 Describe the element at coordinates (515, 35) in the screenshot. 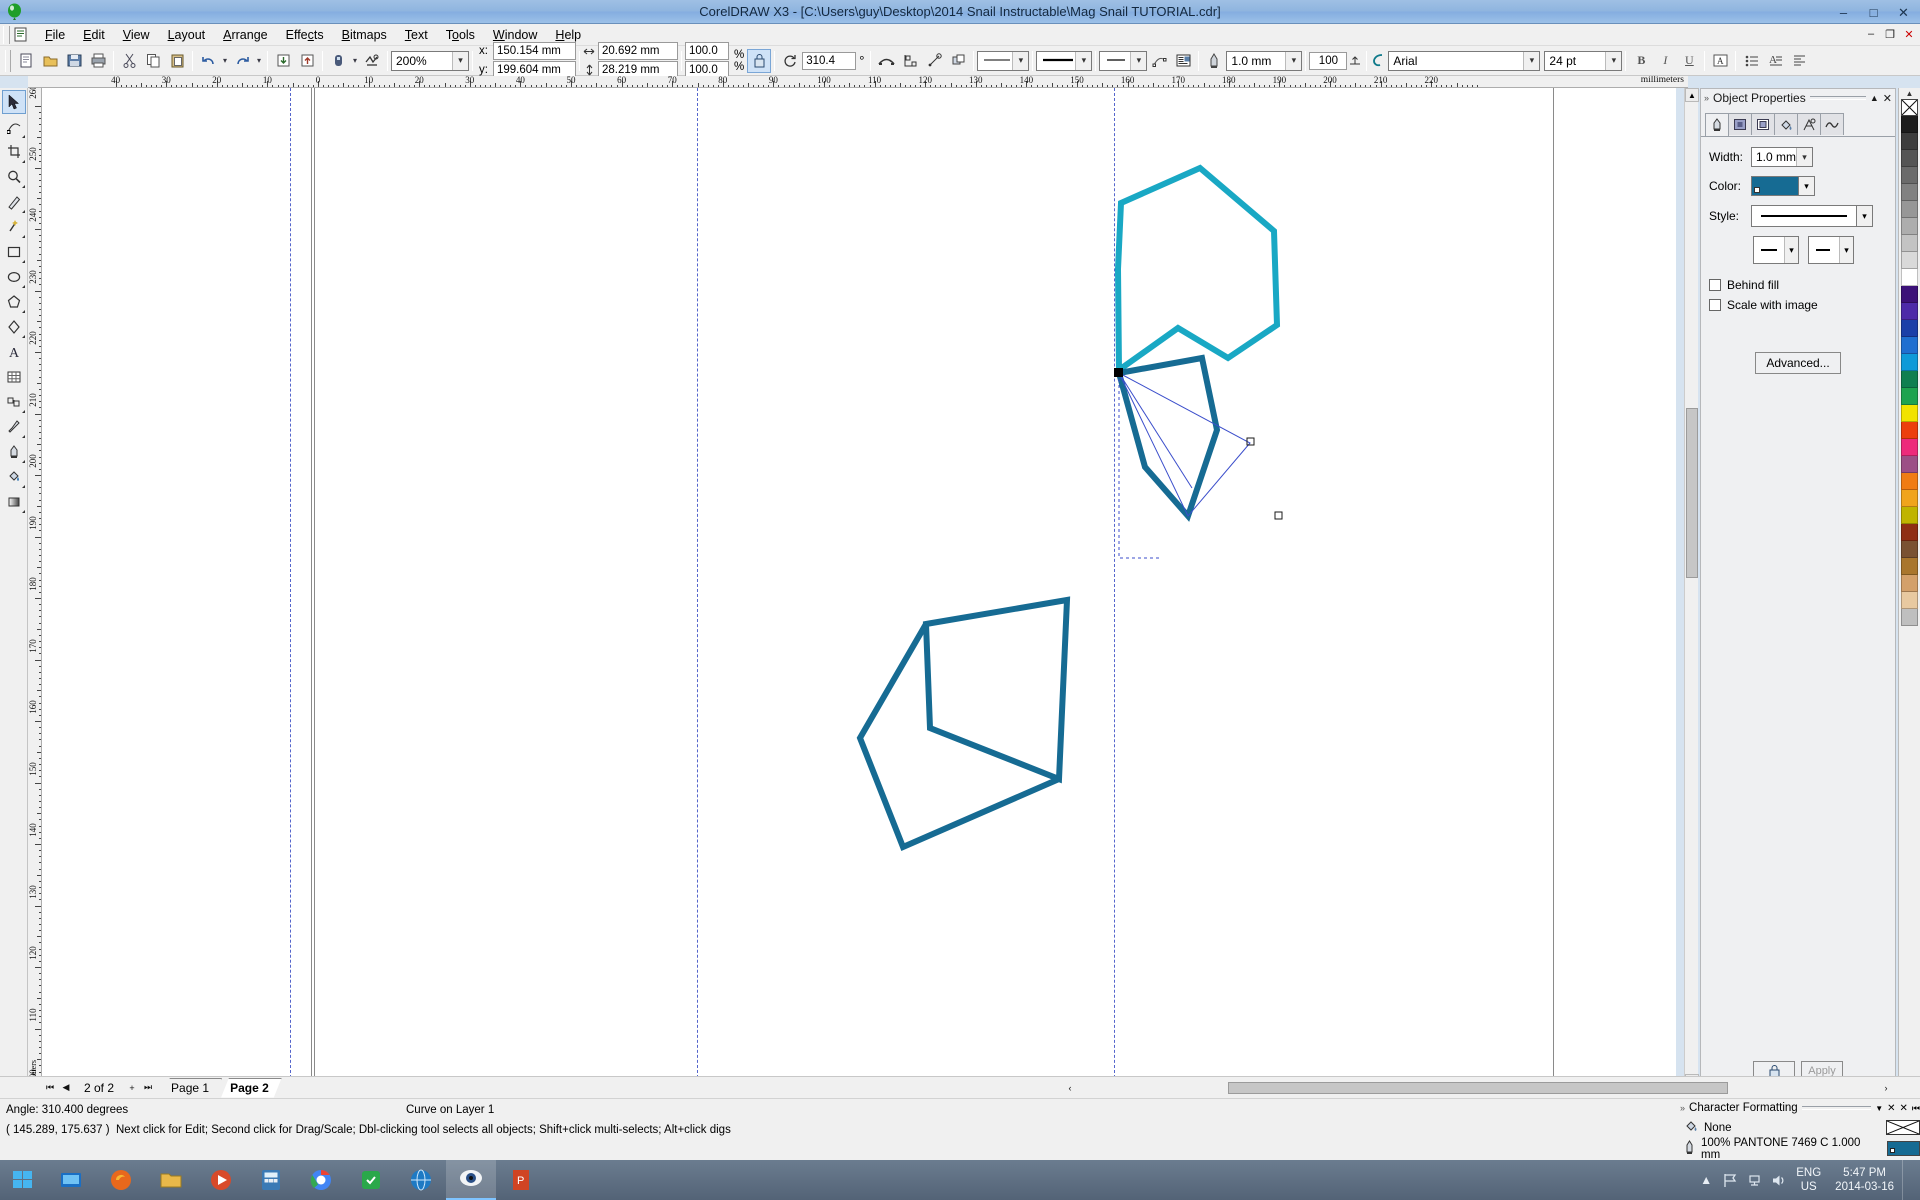

I see `menu-item-window: Window` at that location.